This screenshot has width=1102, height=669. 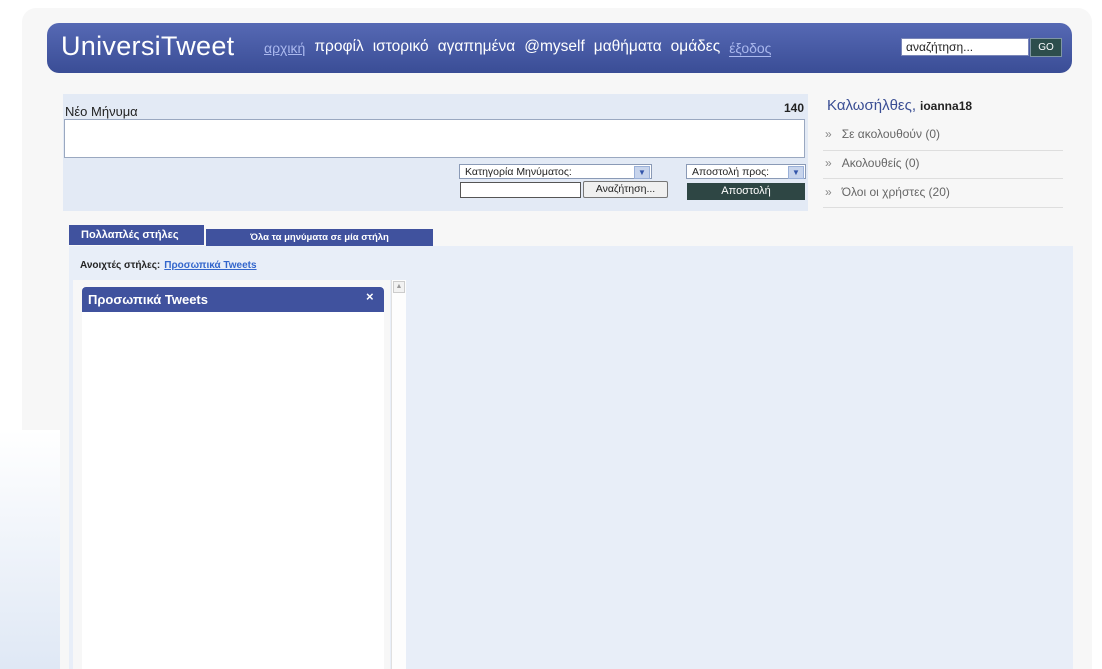 I want to click on nav-logout: έξοδος, so click(x=750, y=47).